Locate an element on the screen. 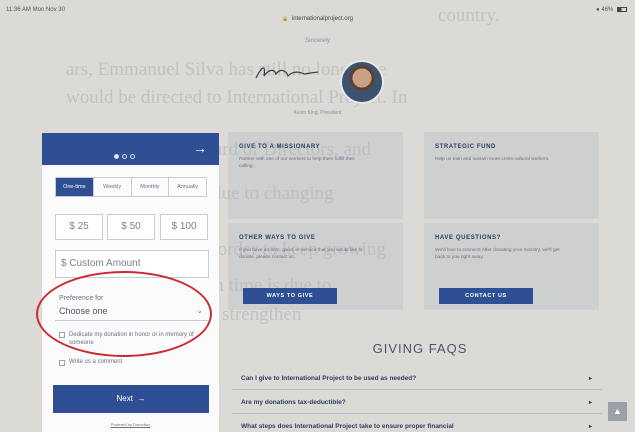 The width and height of the screenshot is (635, 432). scroll-top-button: ▲ is located at coordinates (617, 411).